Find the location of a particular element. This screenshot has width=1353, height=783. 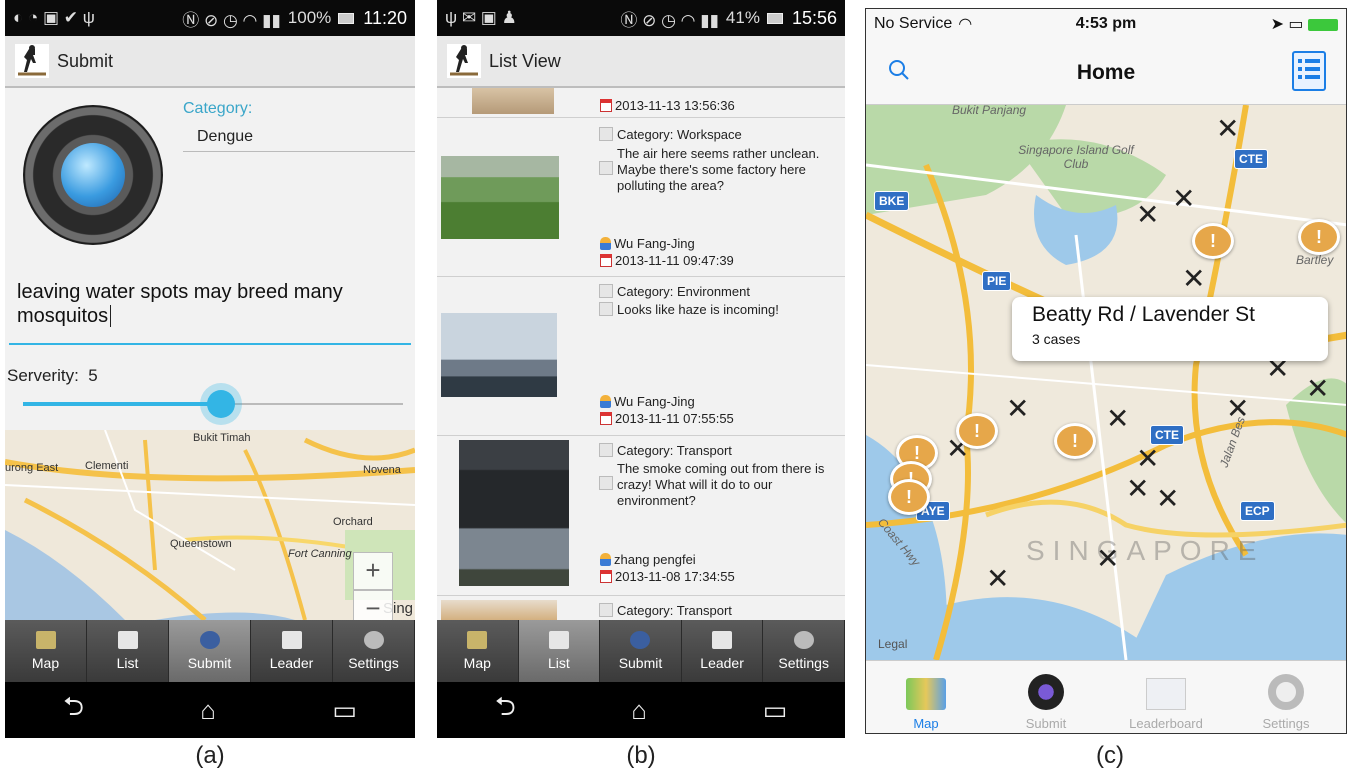

tab-label: Submit is located at coordinates (209, 663).